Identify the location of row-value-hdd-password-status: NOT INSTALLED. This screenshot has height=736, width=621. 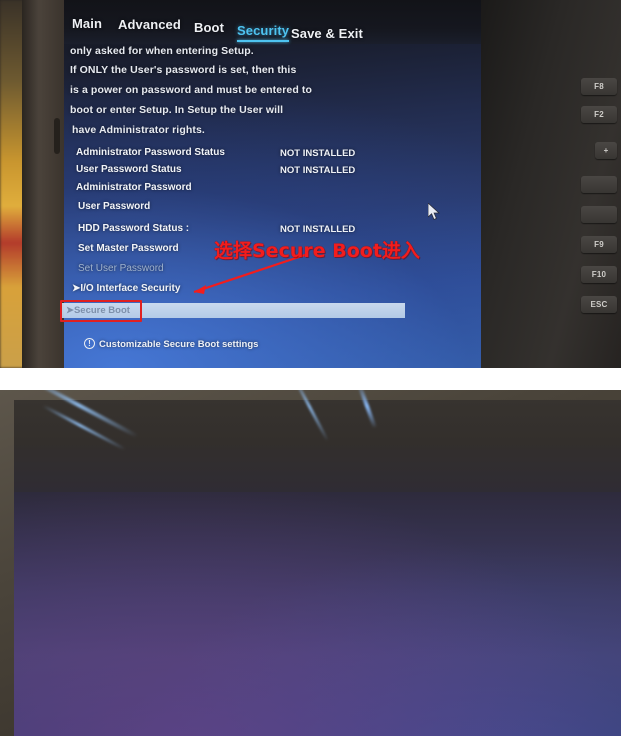
(318, 229).